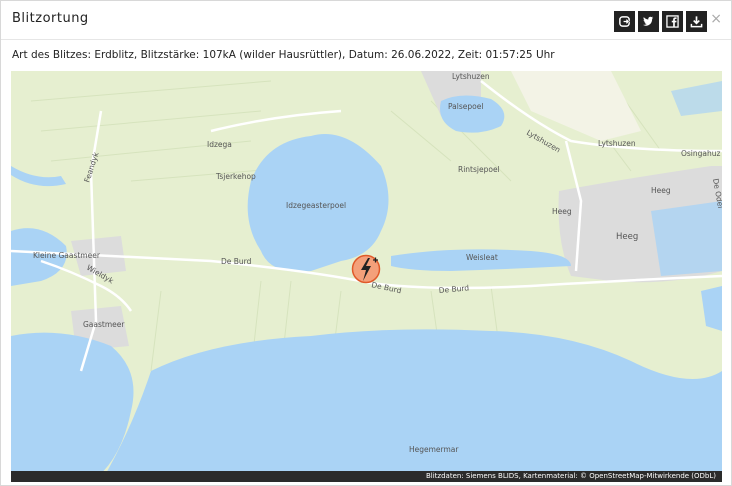 The width and height of the screenshot is (732, 486). I want to click on facebook-button, so click(672, 21).